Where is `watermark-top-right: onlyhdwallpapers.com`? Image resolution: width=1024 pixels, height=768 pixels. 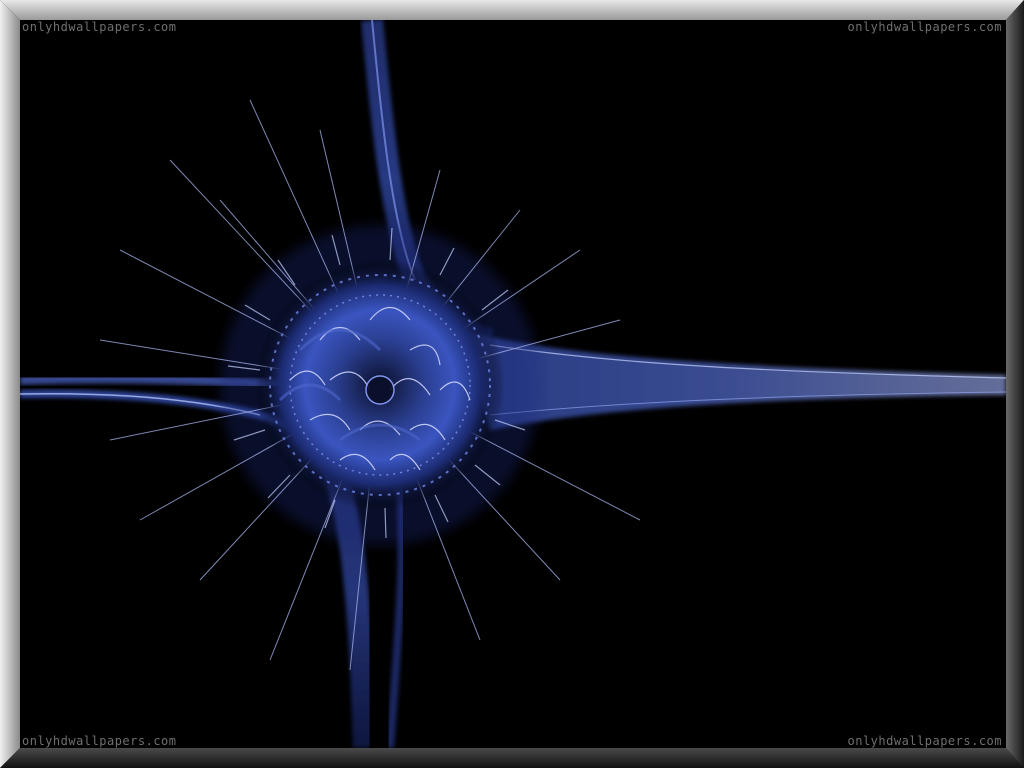
watermark-top-right: onlyhdwallpapers.com is located at coordinates (924, 27).